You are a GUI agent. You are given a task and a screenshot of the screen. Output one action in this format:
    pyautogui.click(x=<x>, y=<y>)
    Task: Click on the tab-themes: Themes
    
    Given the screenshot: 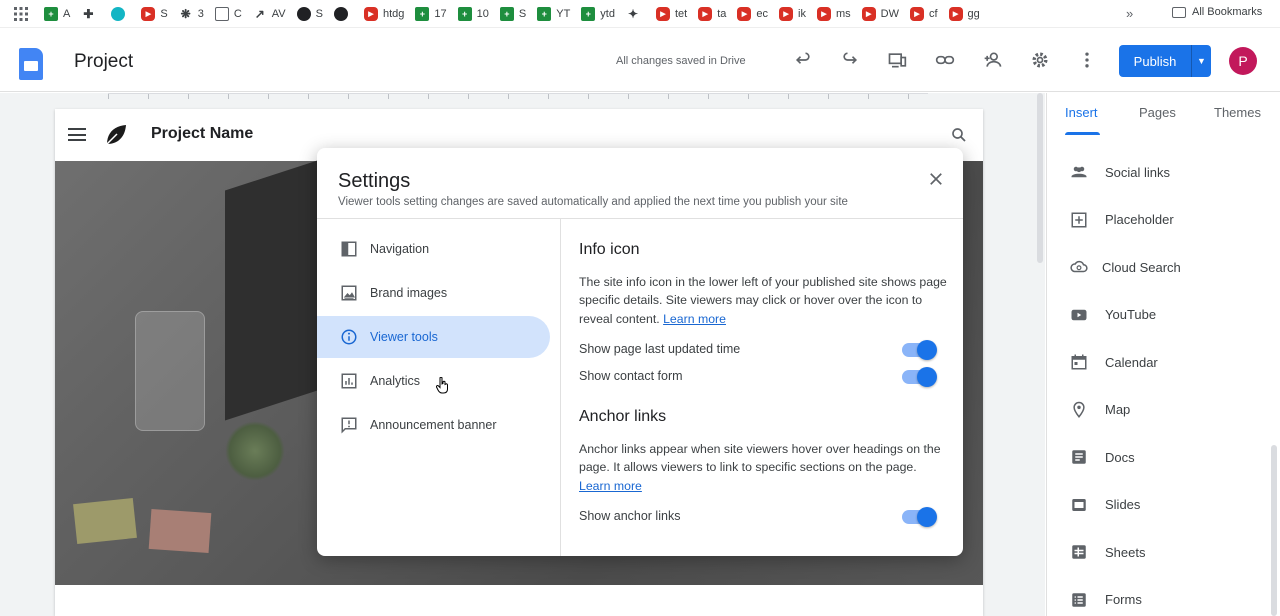 What is the action you would take?
    pyautogui.click(x=1237, y=112)
    